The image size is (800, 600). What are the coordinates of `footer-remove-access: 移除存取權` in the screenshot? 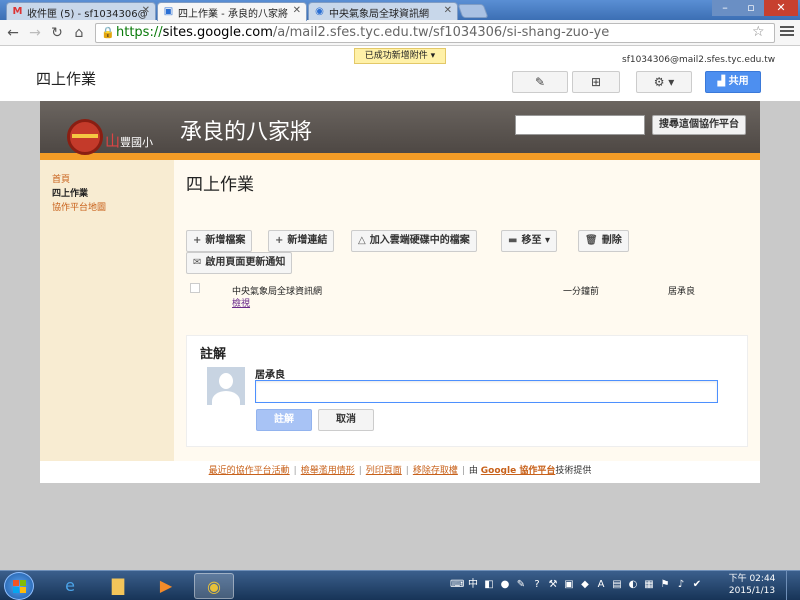 It's located at (435, 471).